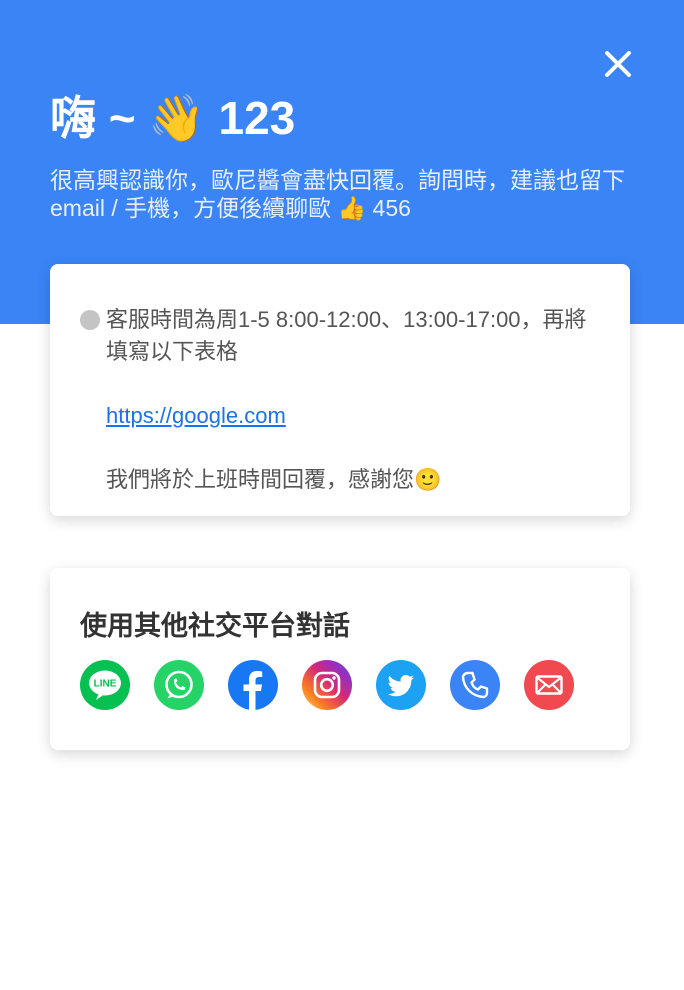 The width and height of the screenshot is (684, 990). What do you see at coordinates (196, 415) in the screenshot?
I see `form-link: https://google.com` at bounding box center [196, 415].